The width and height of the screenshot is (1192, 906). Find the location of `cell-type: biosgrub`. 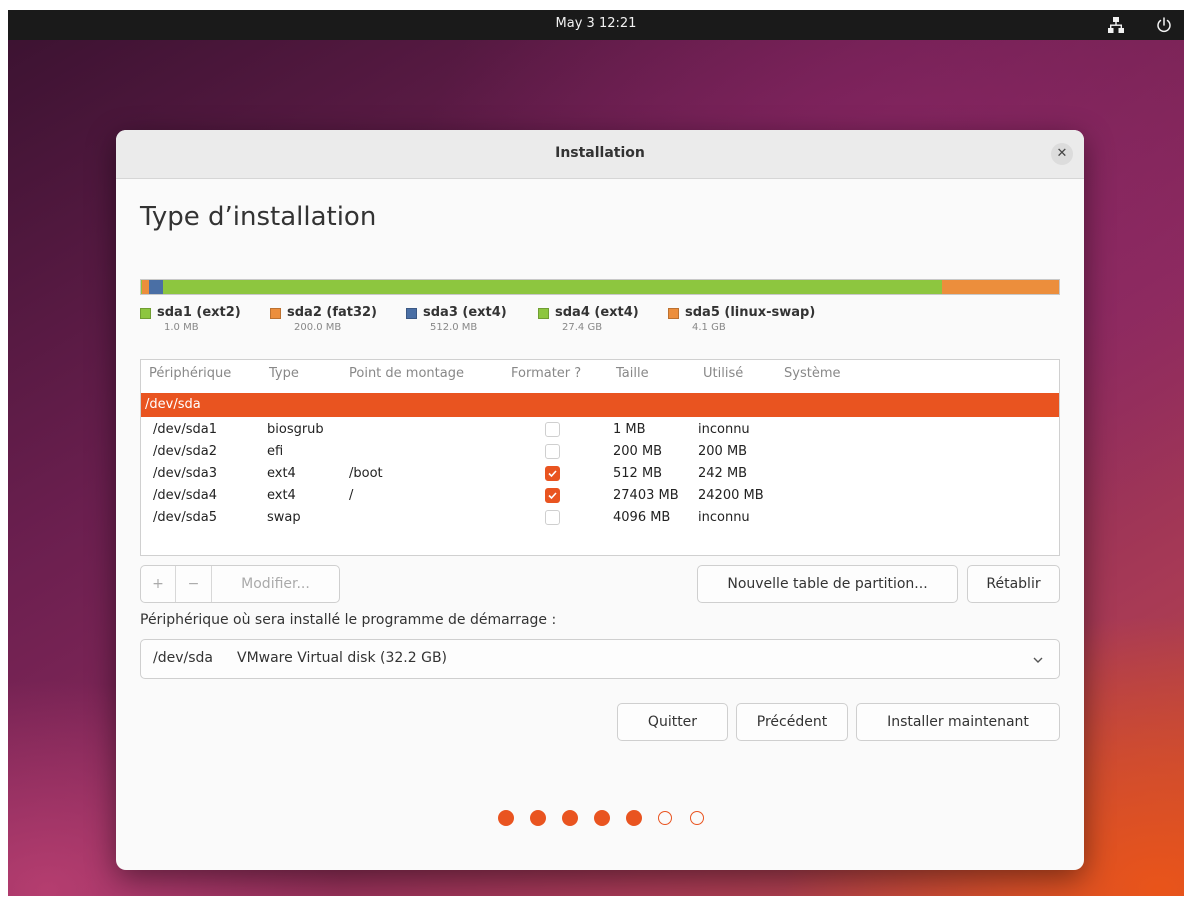

cell-type: biosgrub is located at coordinates (295, 429).